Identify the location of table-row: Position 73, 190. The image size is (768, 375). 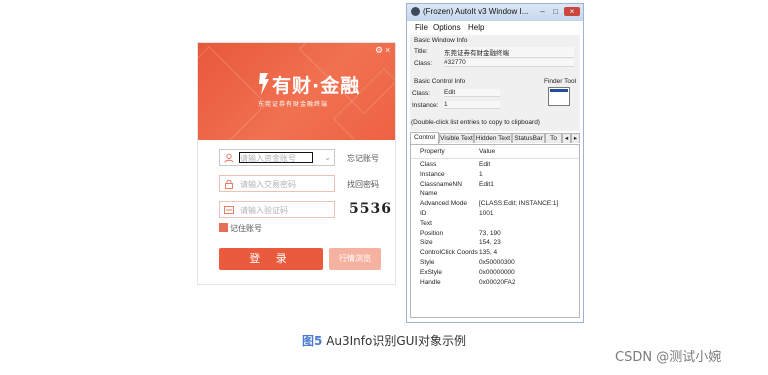
(495, 234).